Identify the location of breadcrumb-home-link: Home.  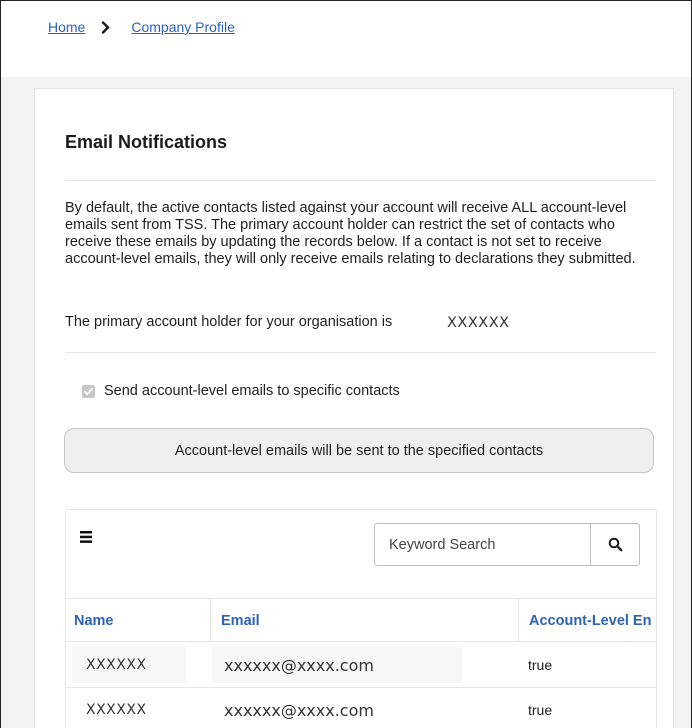
(66, 27).